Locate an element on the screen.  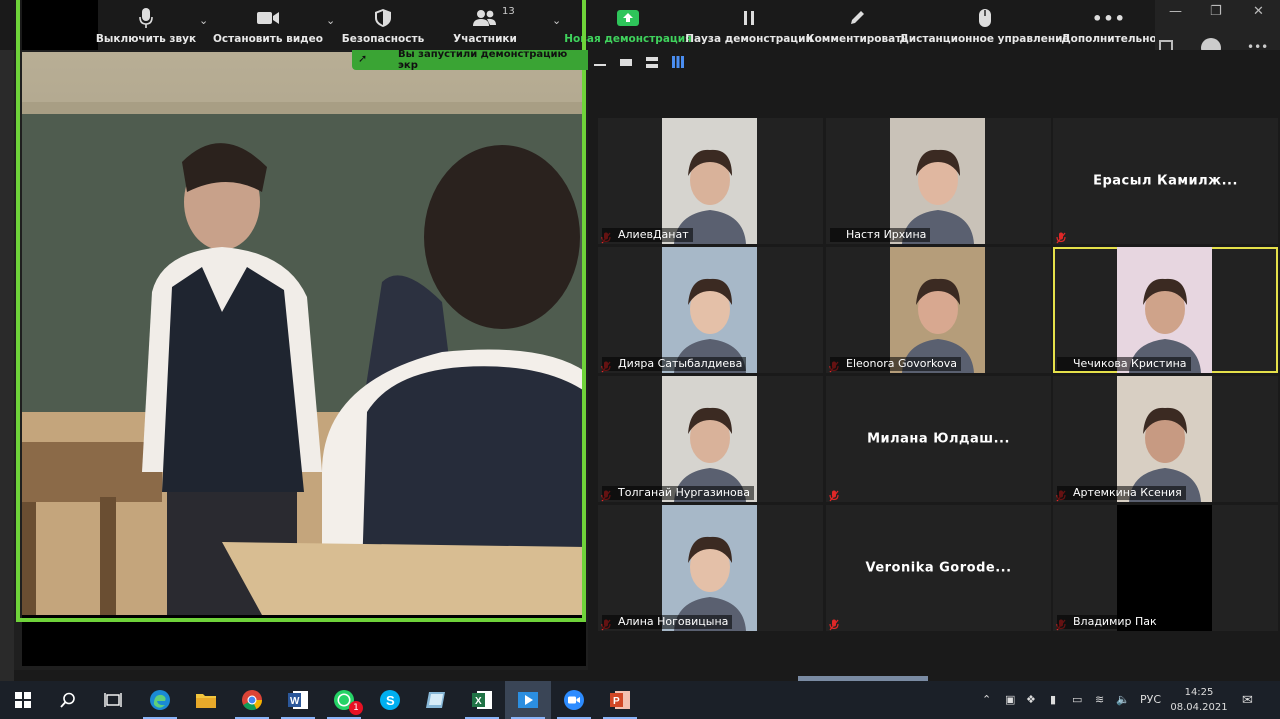
svg-text: S is located at coordinates (390, 700).